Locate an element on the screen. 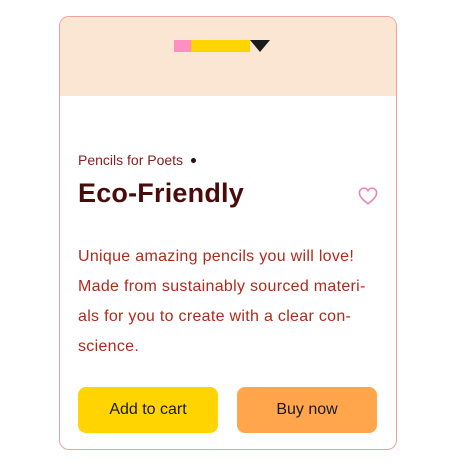  dot-separator-icon is located at coordinates (194, 160).